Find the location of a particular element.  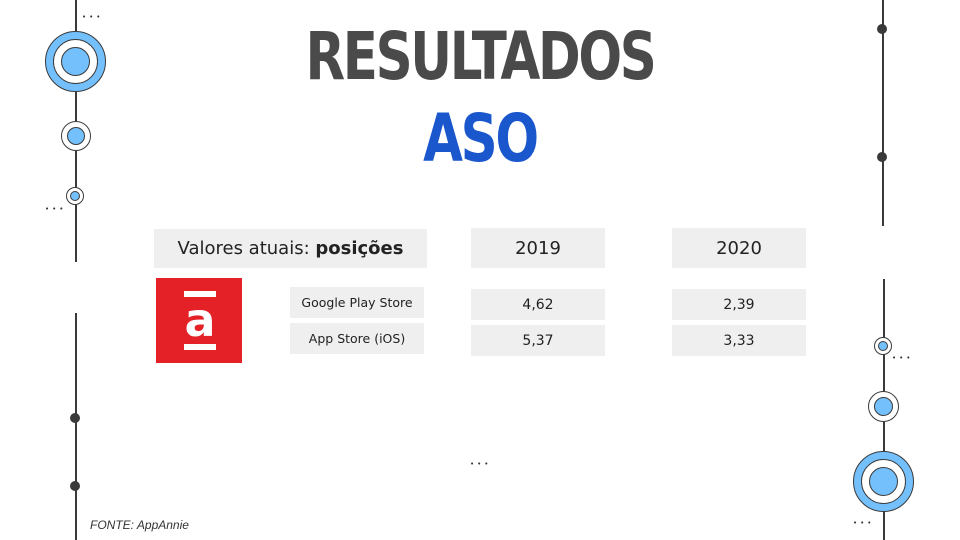

title-line-2: ASO is located at coordinates (481, 138).